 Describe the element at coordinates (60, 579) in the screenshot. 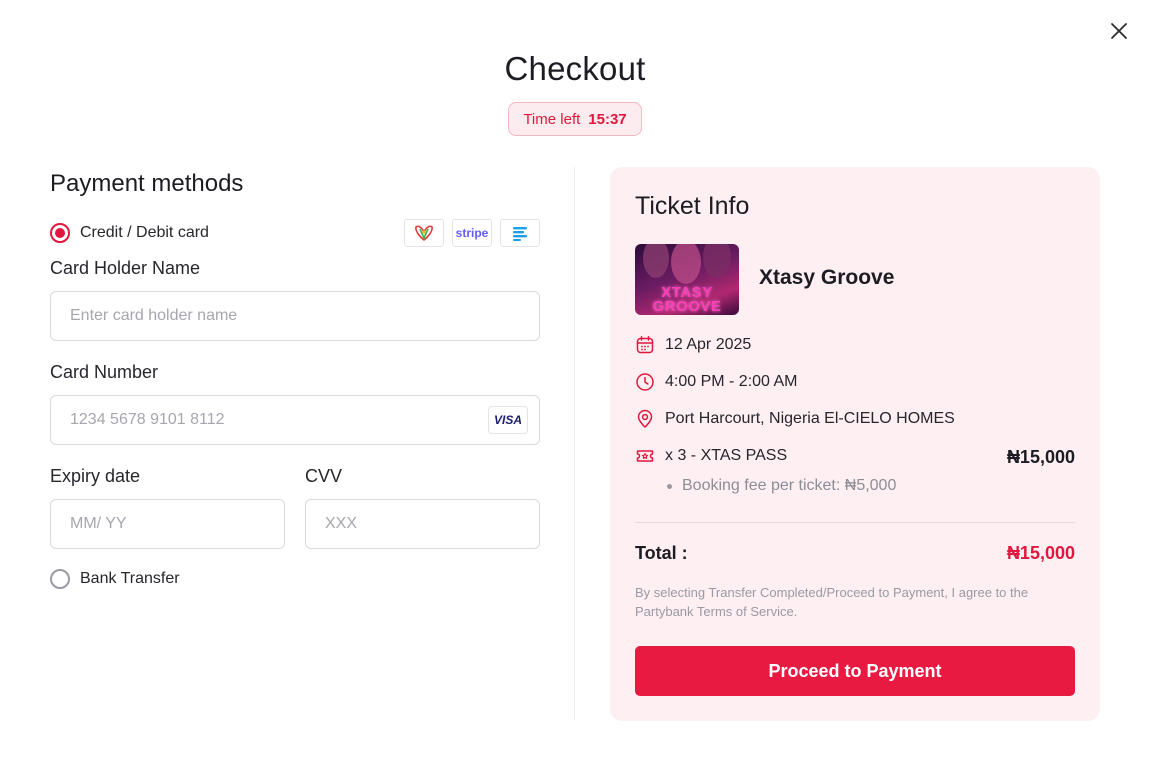

I see `bank-transfer-radio` at that location.